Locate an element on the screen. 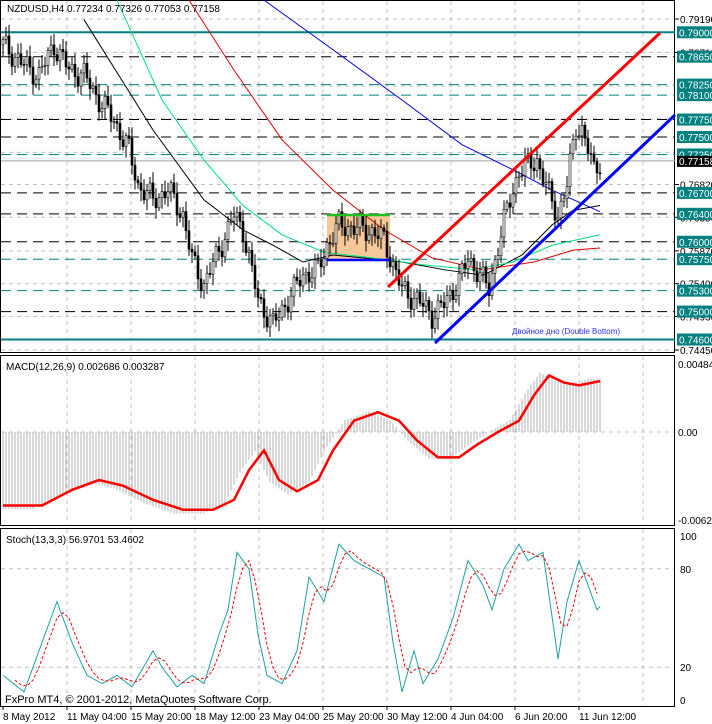 The height and width of the screenshot is (724, 712). level-price-label: 0.75750 is located at coordinates (695, 260).